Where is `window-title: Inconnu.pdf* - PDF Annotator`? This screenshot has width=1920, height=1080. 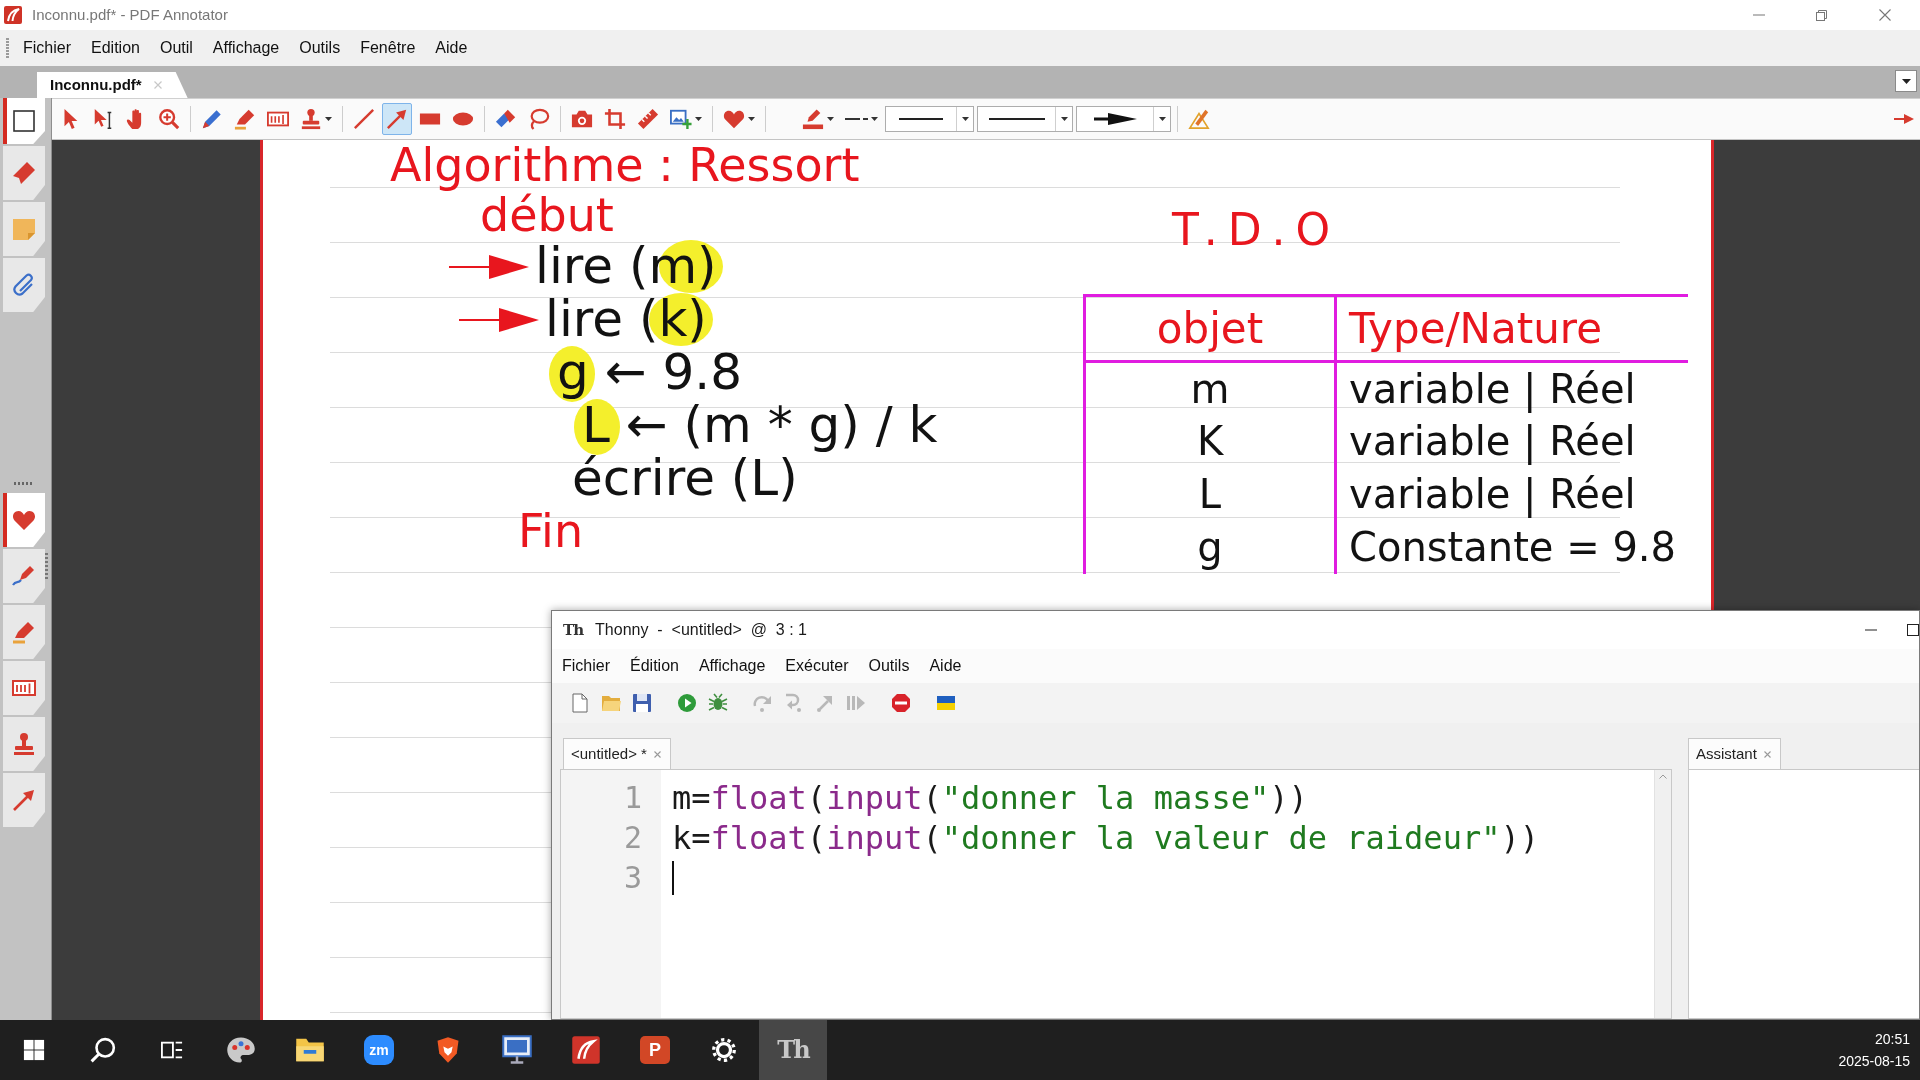 window-title: Inconnu.pdf* - PDF Annotator is located at coordinates (130, 14).